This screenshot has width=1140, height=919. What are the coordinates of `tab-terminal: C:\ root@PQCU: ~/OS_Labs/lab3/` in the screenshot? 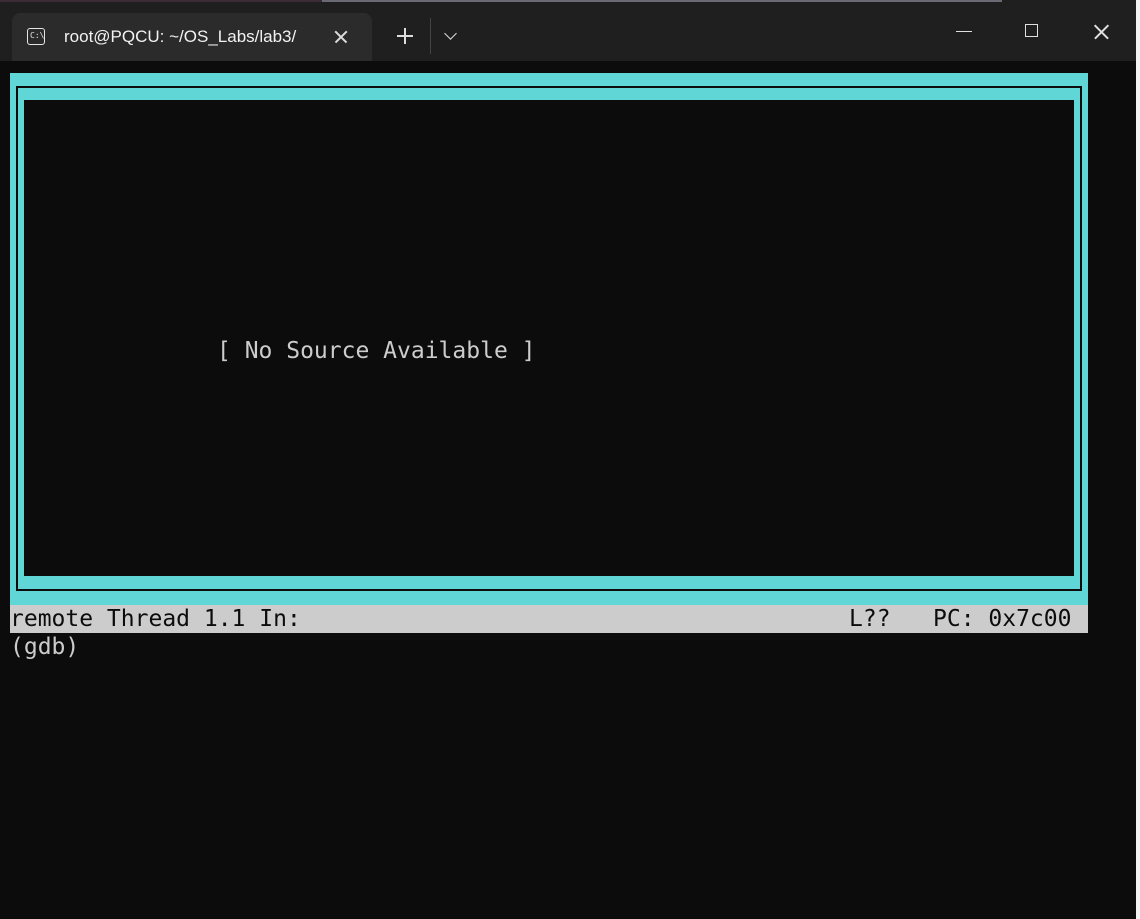 It's located at (192, 37).